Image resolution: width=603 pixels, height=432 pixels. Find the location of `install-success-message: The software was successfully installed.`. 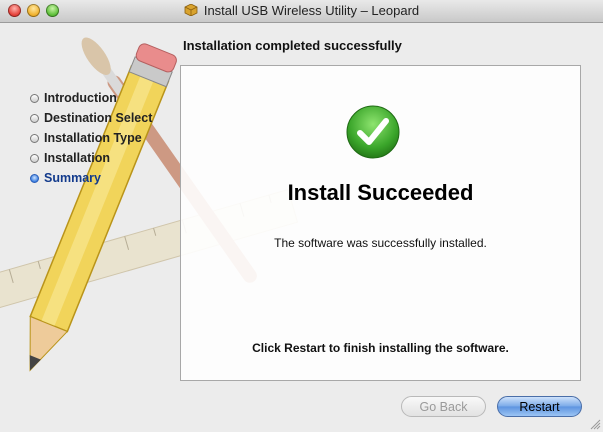

install-success-message: The software was successfully installed. is located at coordinates (380, 243).